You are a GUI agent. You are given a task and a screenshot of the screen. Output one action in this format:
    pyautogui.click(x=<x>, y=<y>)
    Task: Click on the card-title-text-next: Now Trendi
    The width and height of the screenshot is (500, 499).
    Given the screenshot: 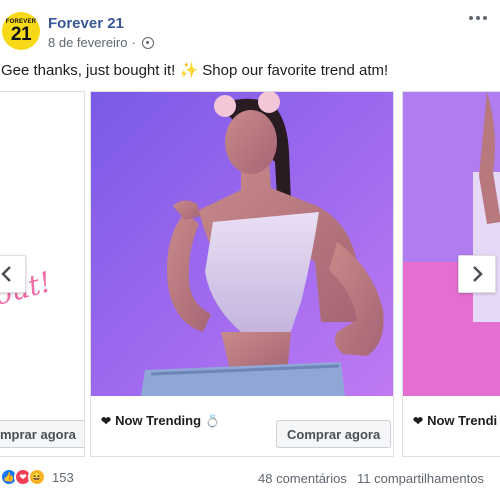 What is the action you would take?
    pyautogui.click(x=462, y=420)
    